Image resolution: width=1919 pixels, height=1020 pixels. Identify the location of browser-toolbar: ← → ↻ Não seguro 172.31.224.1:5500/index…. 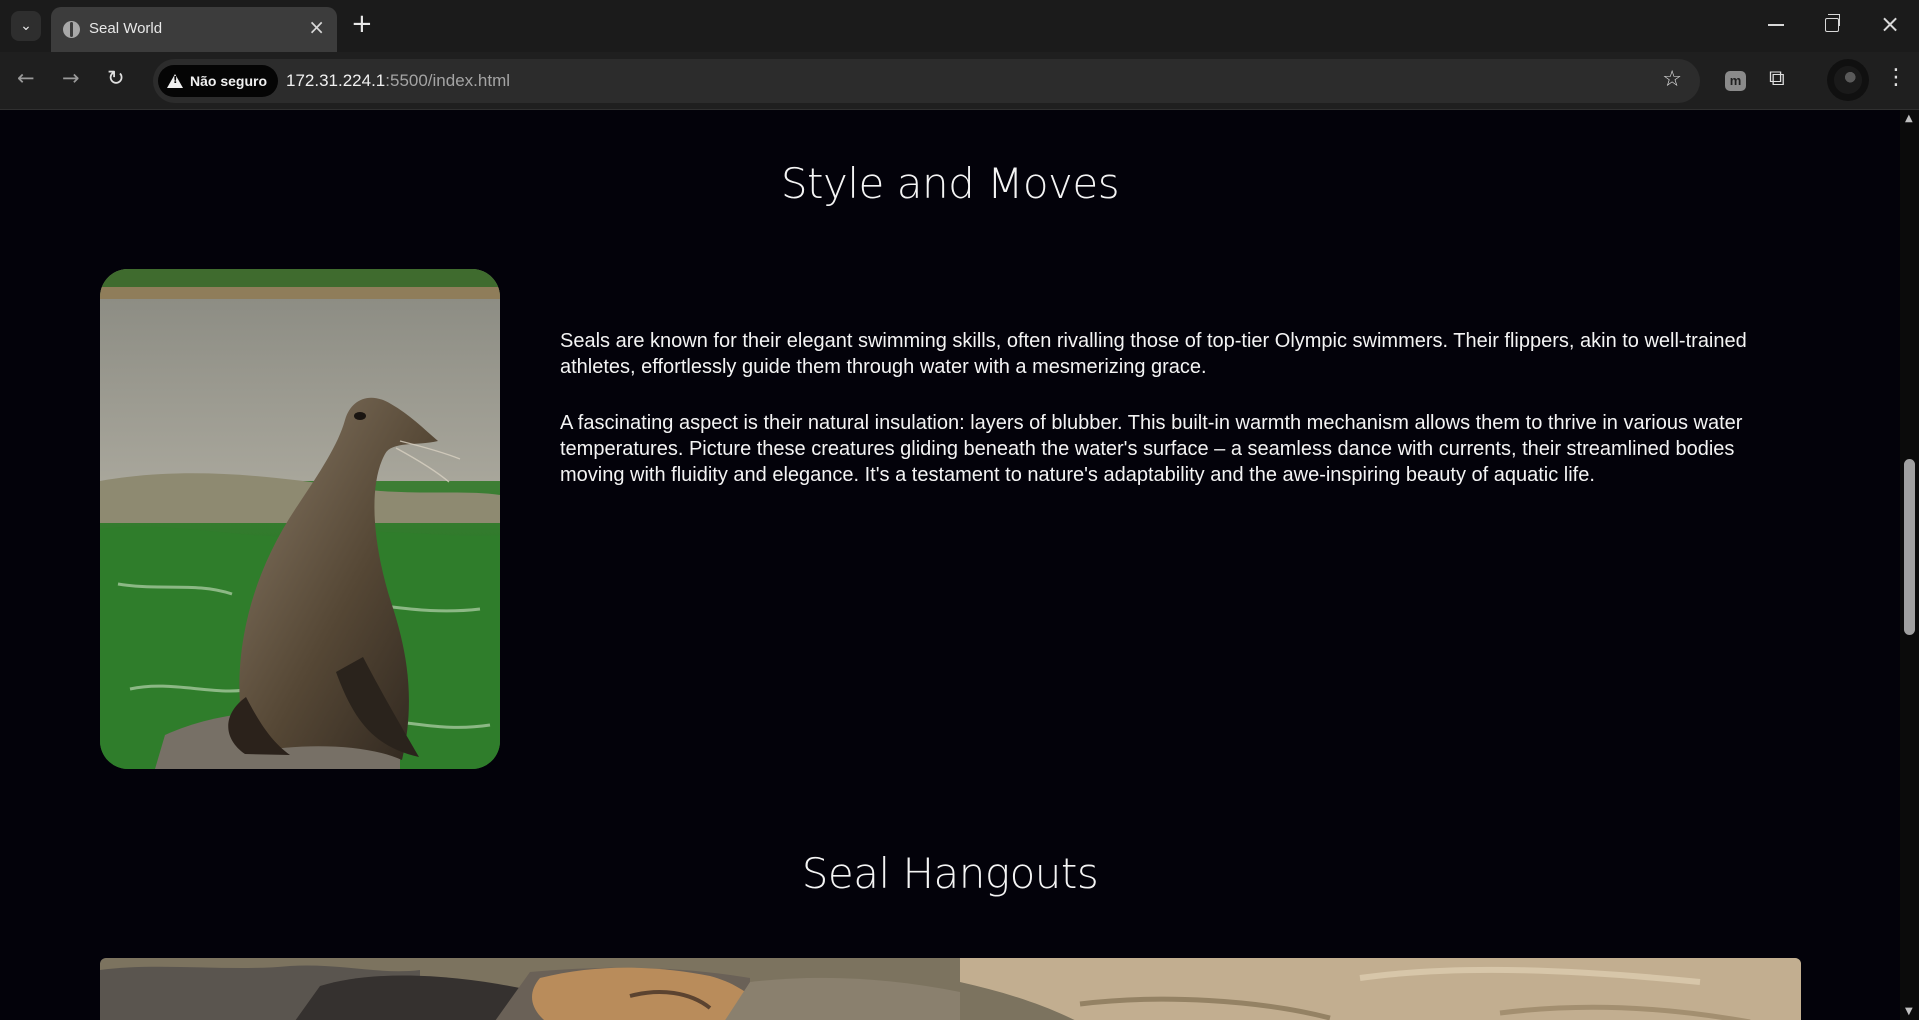
(959, 81).